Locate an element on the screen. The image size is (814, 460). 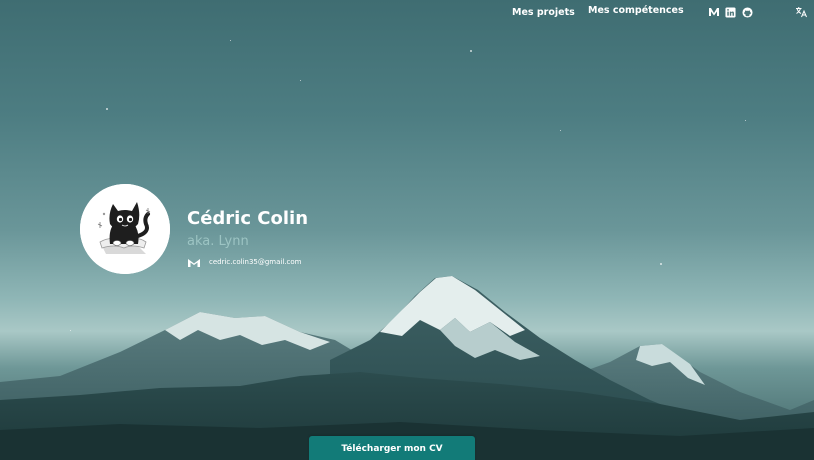
medium-icon is located at coordinates (713, 12).